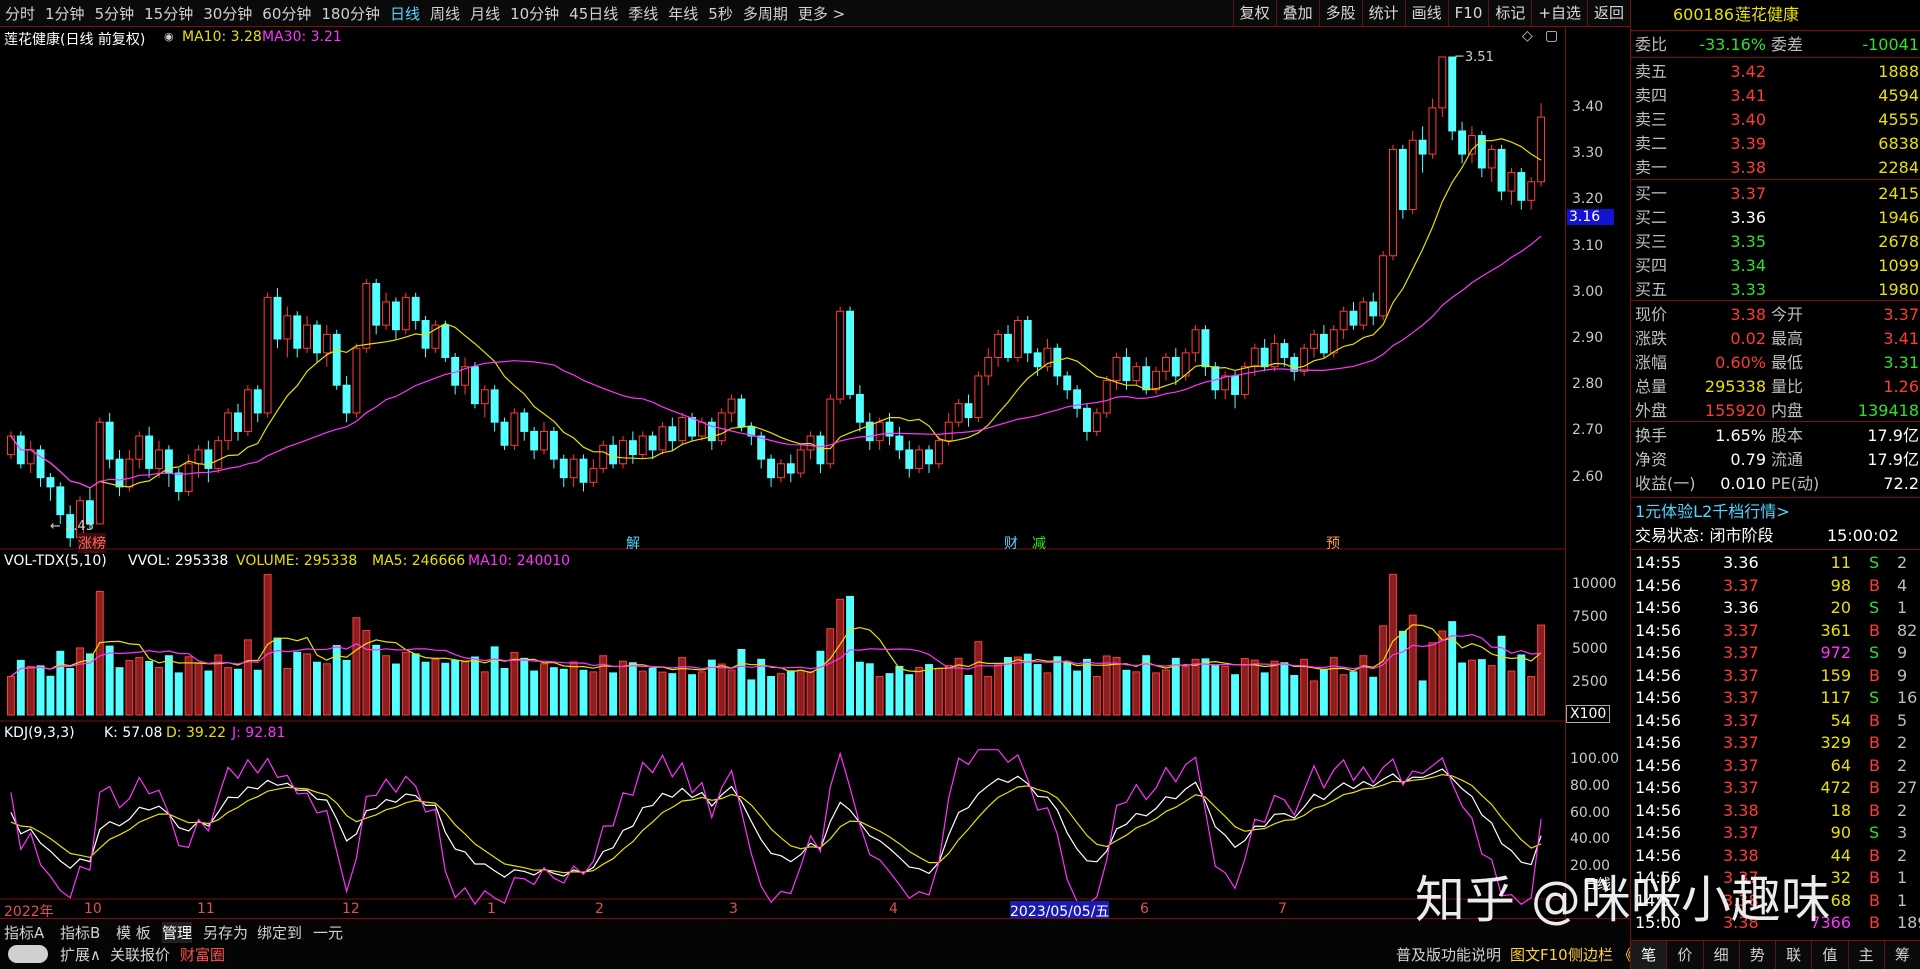 The image size is (1920, 969). Describe the element at coordinates (765, 13) in the screenshot. I see `tab-timeframe-15: 多周期` at that location.